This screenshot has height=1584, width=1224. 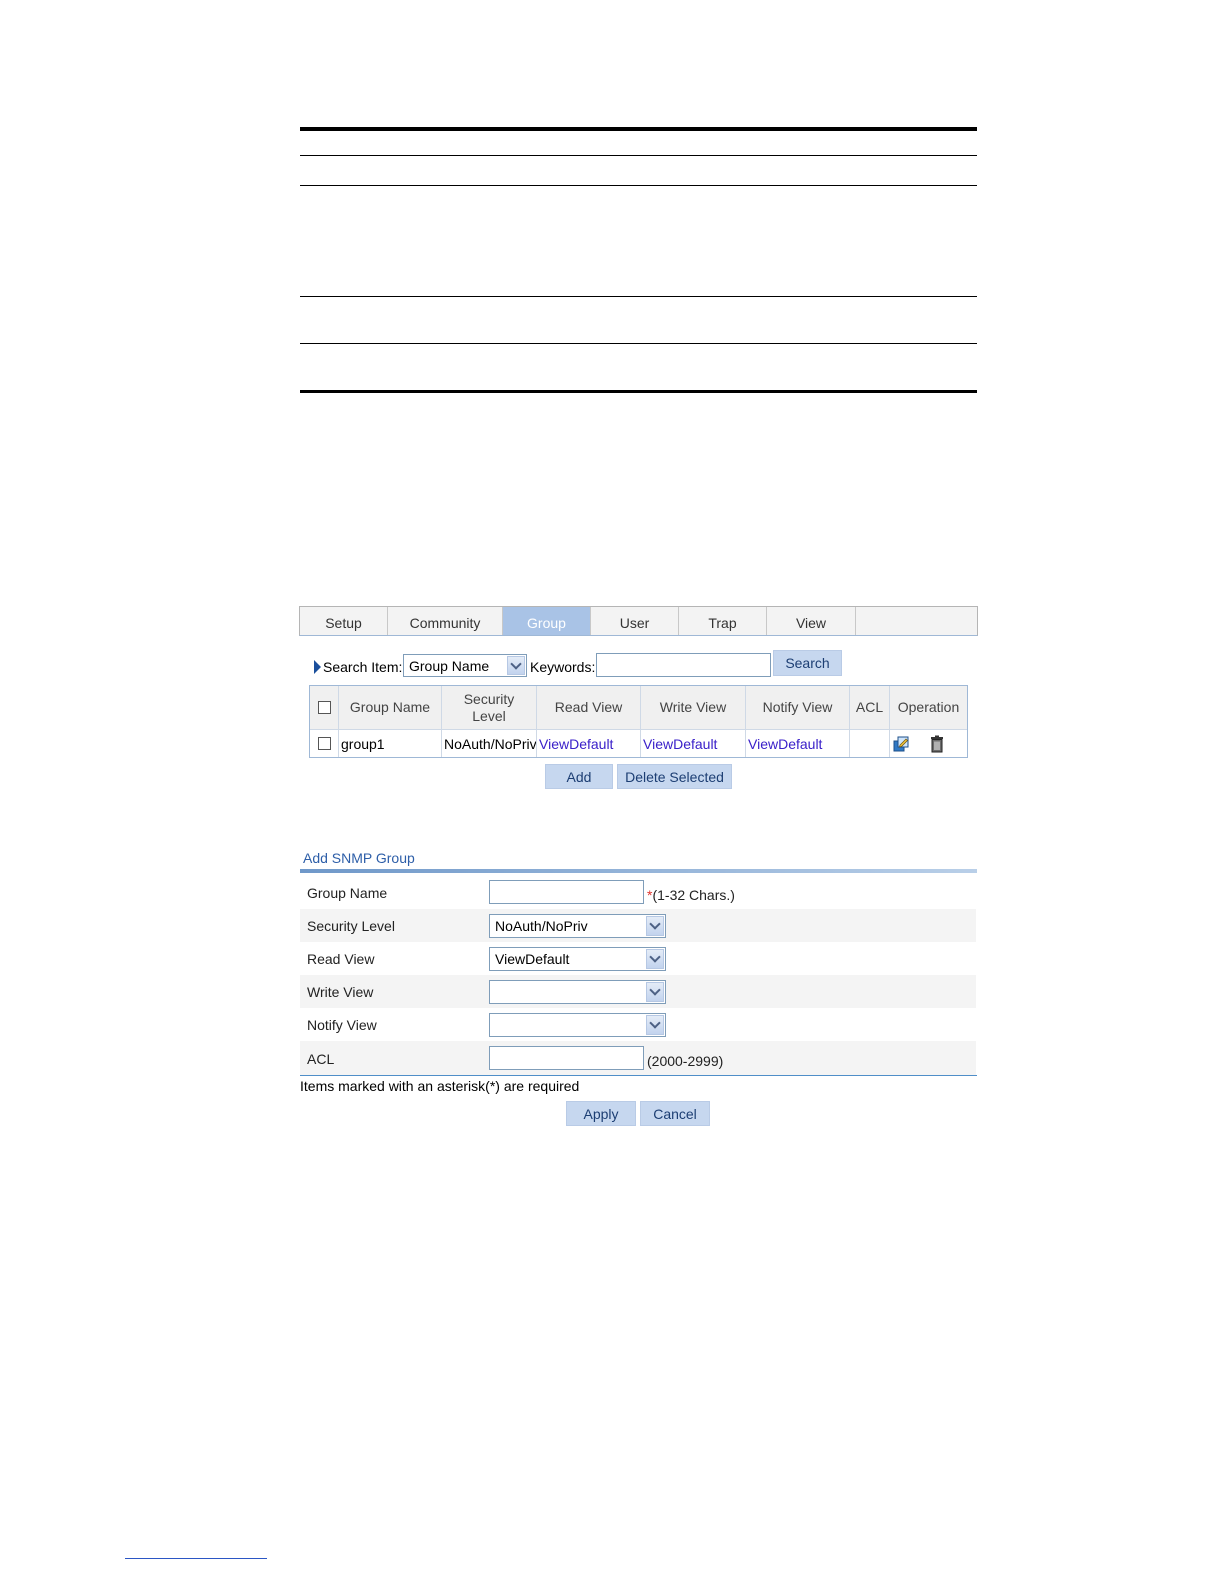 I want to click on form-row-acl: ACL (2000-2999), so click(x=638, y=1058).